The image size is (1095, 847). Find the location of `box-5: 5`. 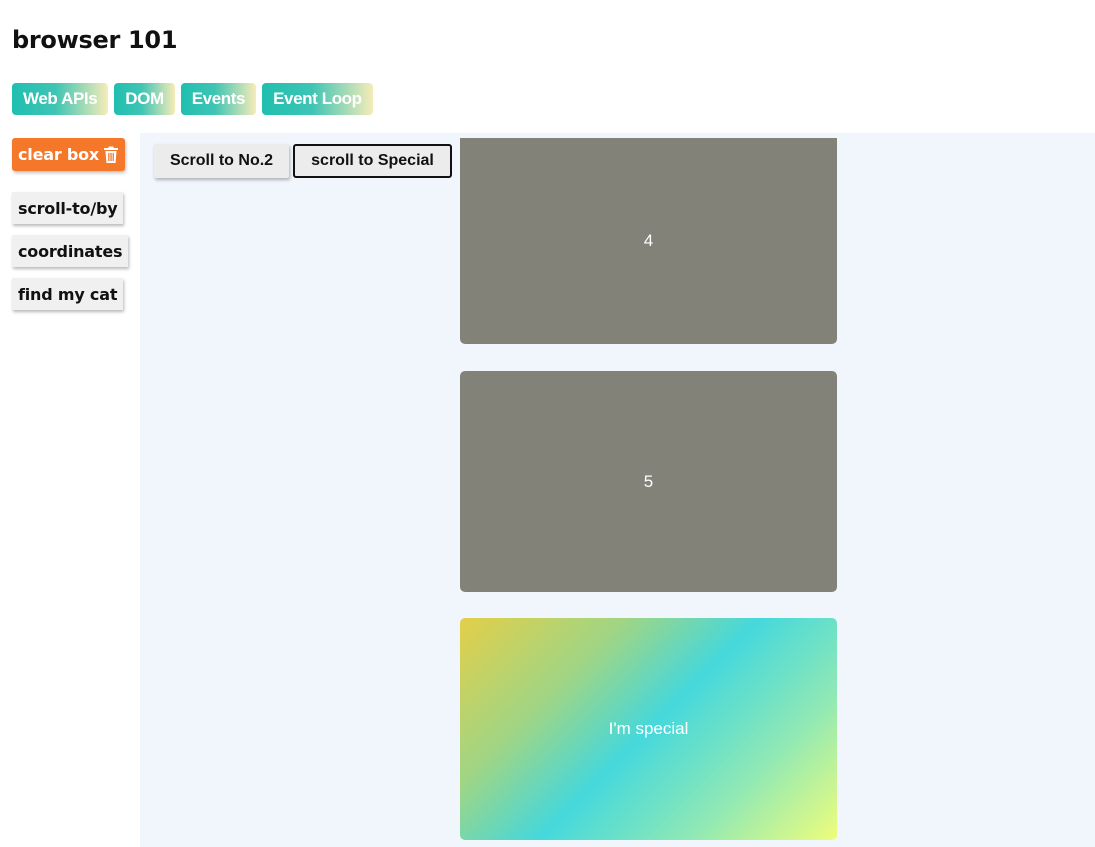

box-5: 5 is located at coordinates (648, 481).